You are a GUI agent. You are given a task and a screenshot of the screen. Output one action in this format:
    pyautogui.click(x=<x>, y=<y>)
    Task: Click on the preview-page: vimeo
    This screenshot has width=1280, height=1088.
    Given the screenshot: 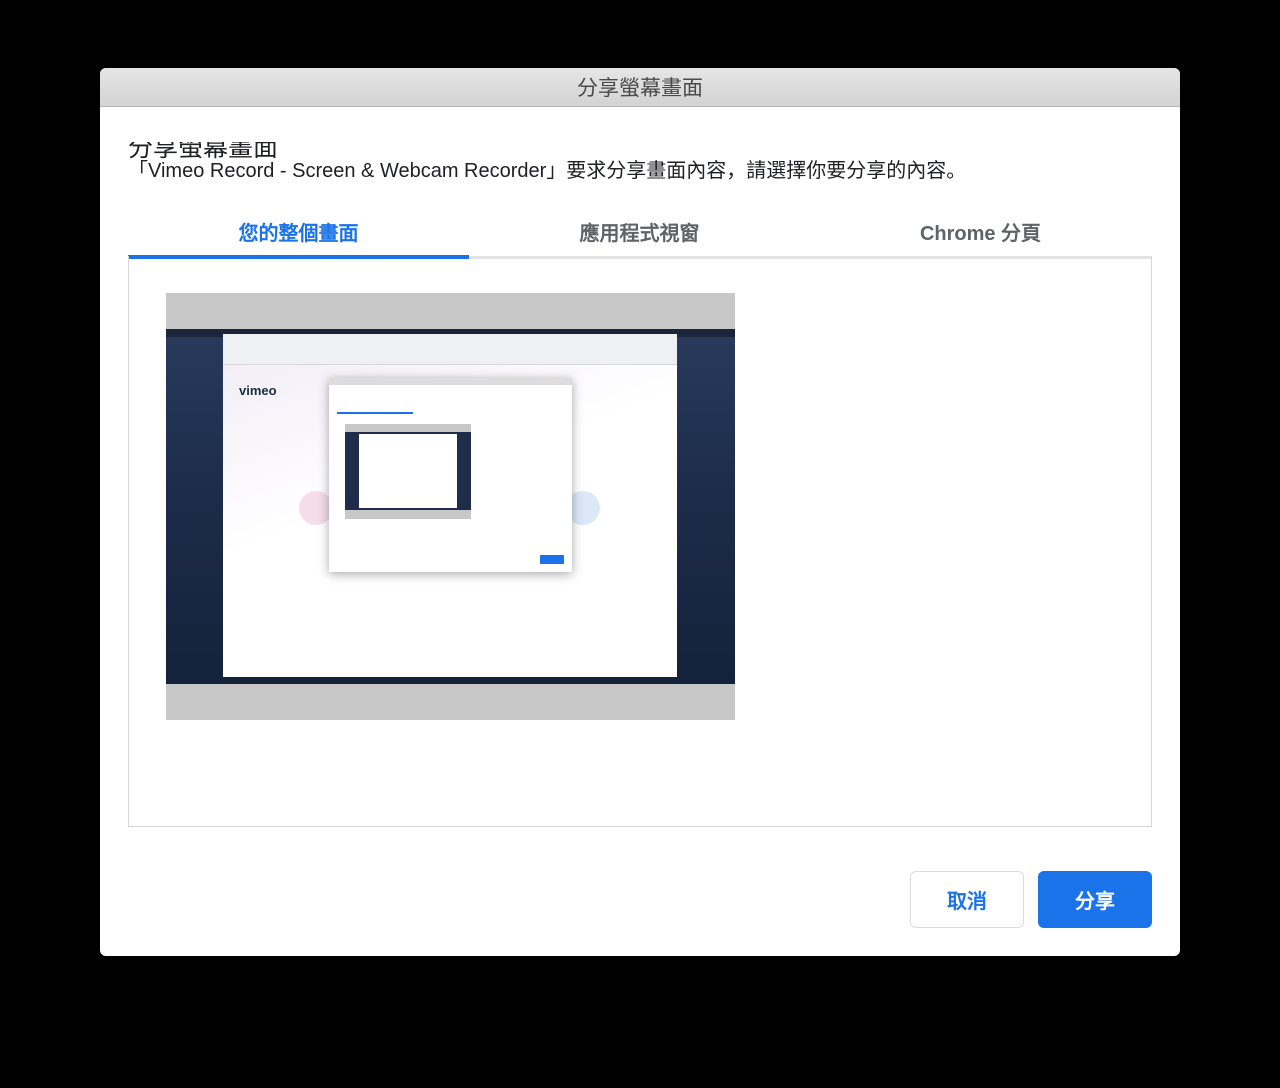 What is the action you would take?
    pyautogui.click(x=450, y=521)
    